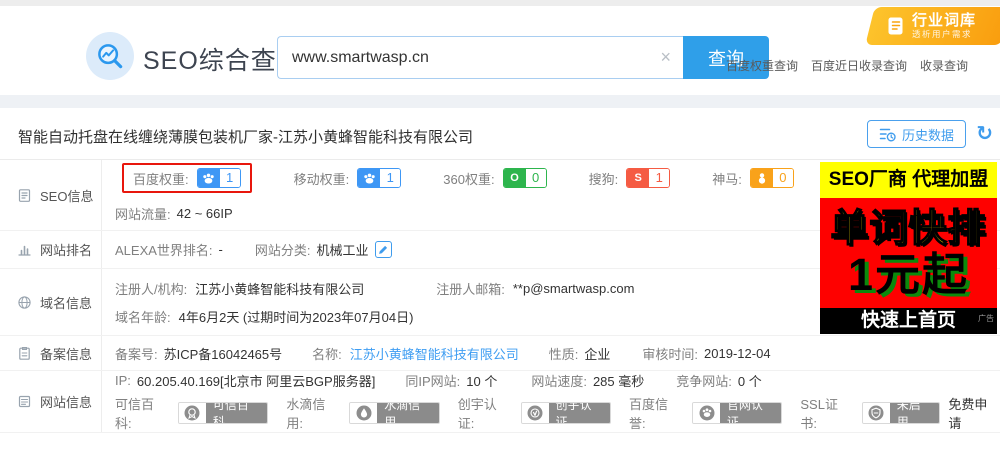 This screenshot has height=451, width=1000. I want to click on weight-item-360: 360权重: O 0, so click(495, 178).